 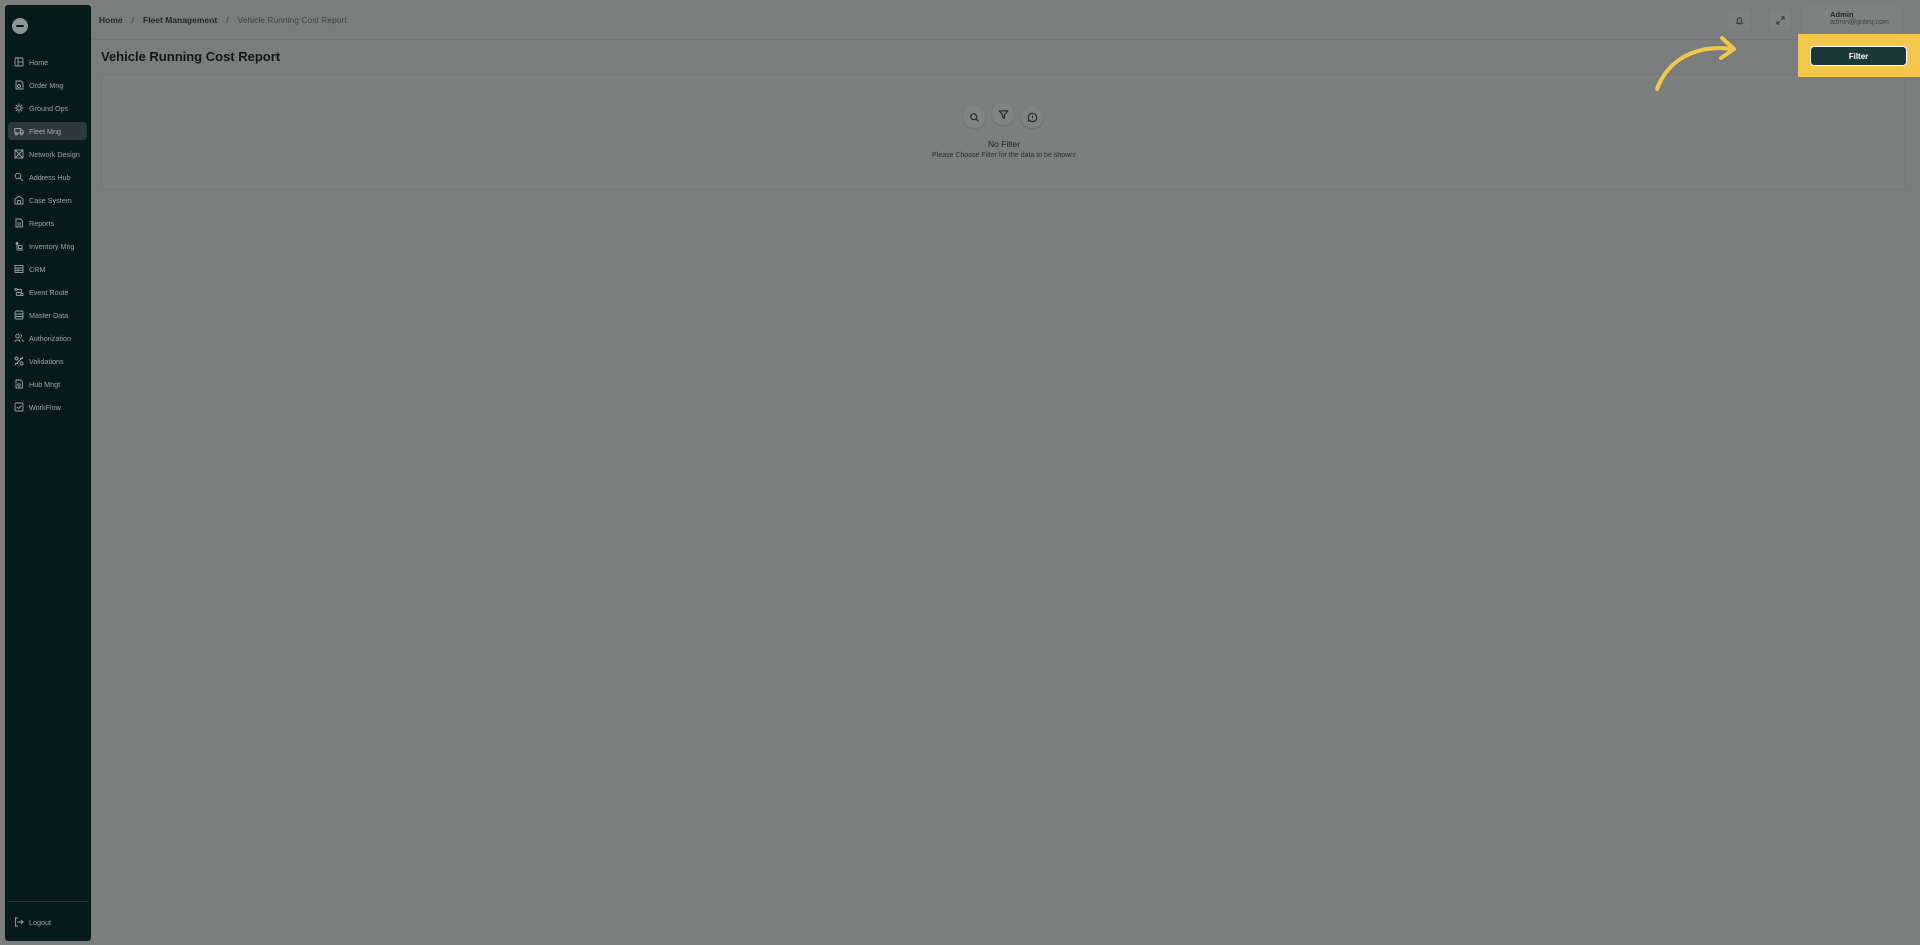 I want to click on user-profile: Admin admin@gnteq.com, so click(x=1852, y=20).